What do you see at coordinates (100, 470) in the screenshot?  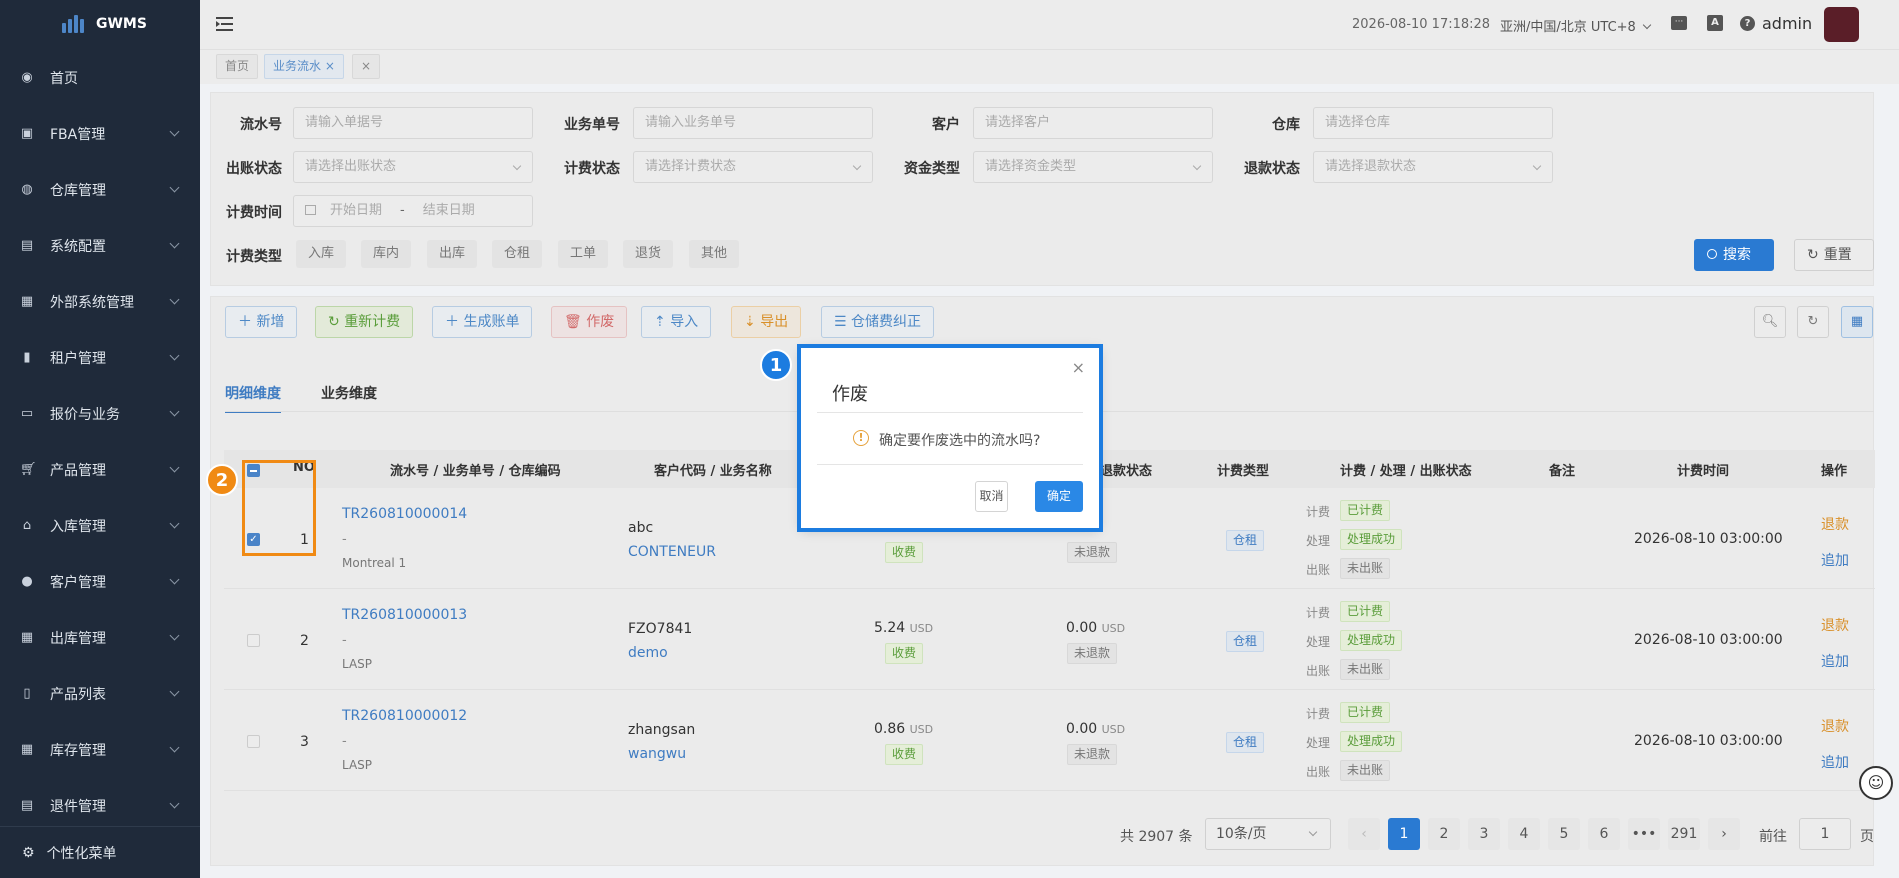 I see `sidebar-item-7: 🛒︎ 产品管理` at bounding box center [100, 470].